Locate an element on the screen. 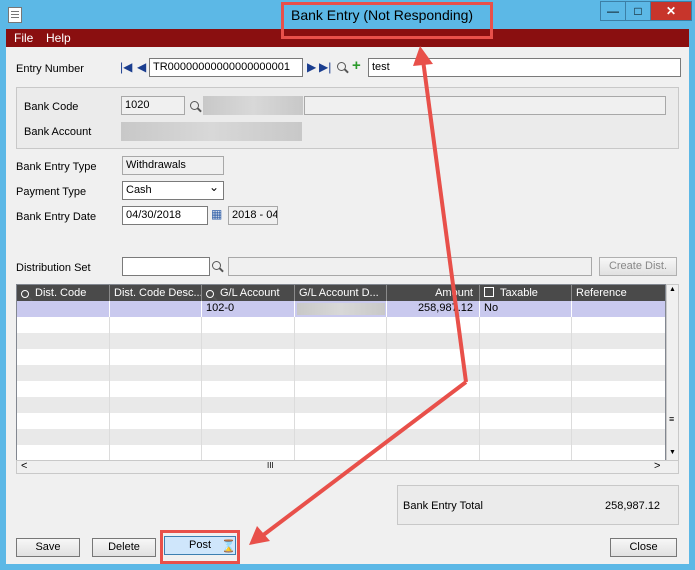  cell-taxable: No is located at coordinates (526, 309).